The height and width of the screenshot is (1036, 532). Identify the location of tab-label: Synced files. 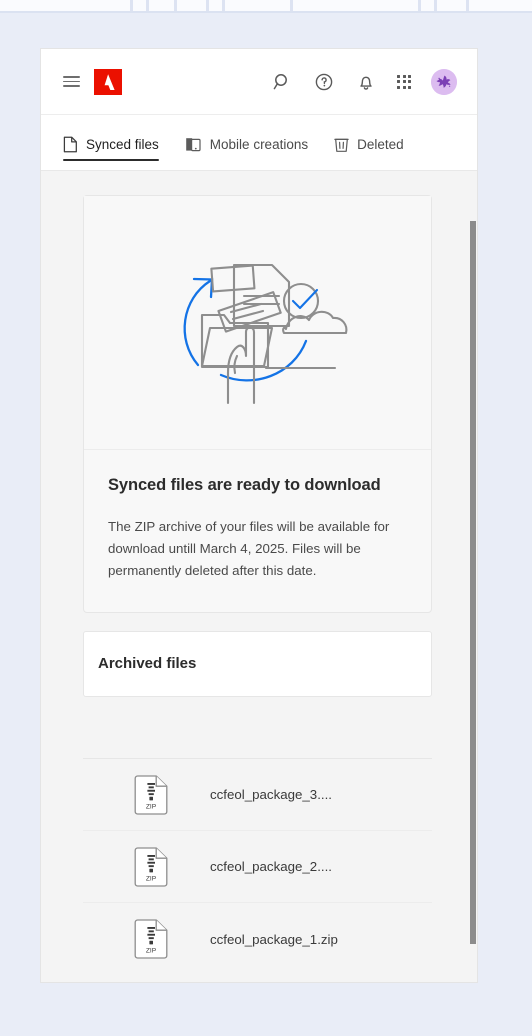
(122, 144).